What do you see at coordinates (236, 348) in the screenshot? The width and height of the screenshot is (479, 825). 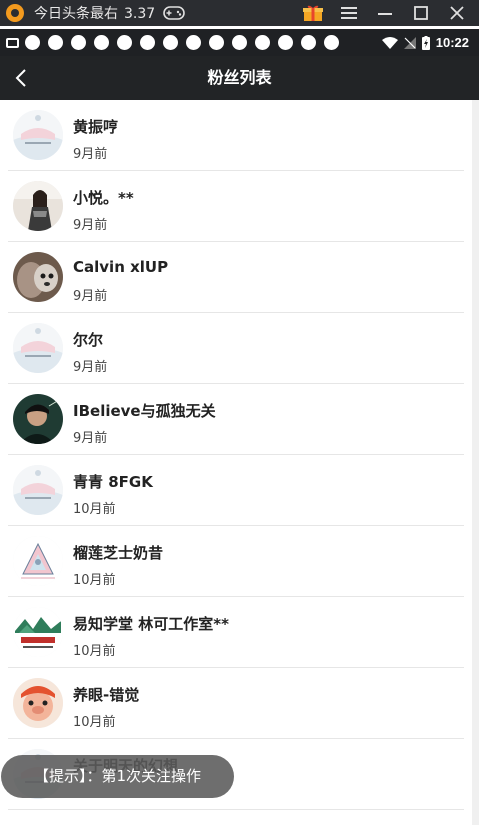 I see `fan-list-item: 尔尔 9月前` at bounding box center [236, 348].